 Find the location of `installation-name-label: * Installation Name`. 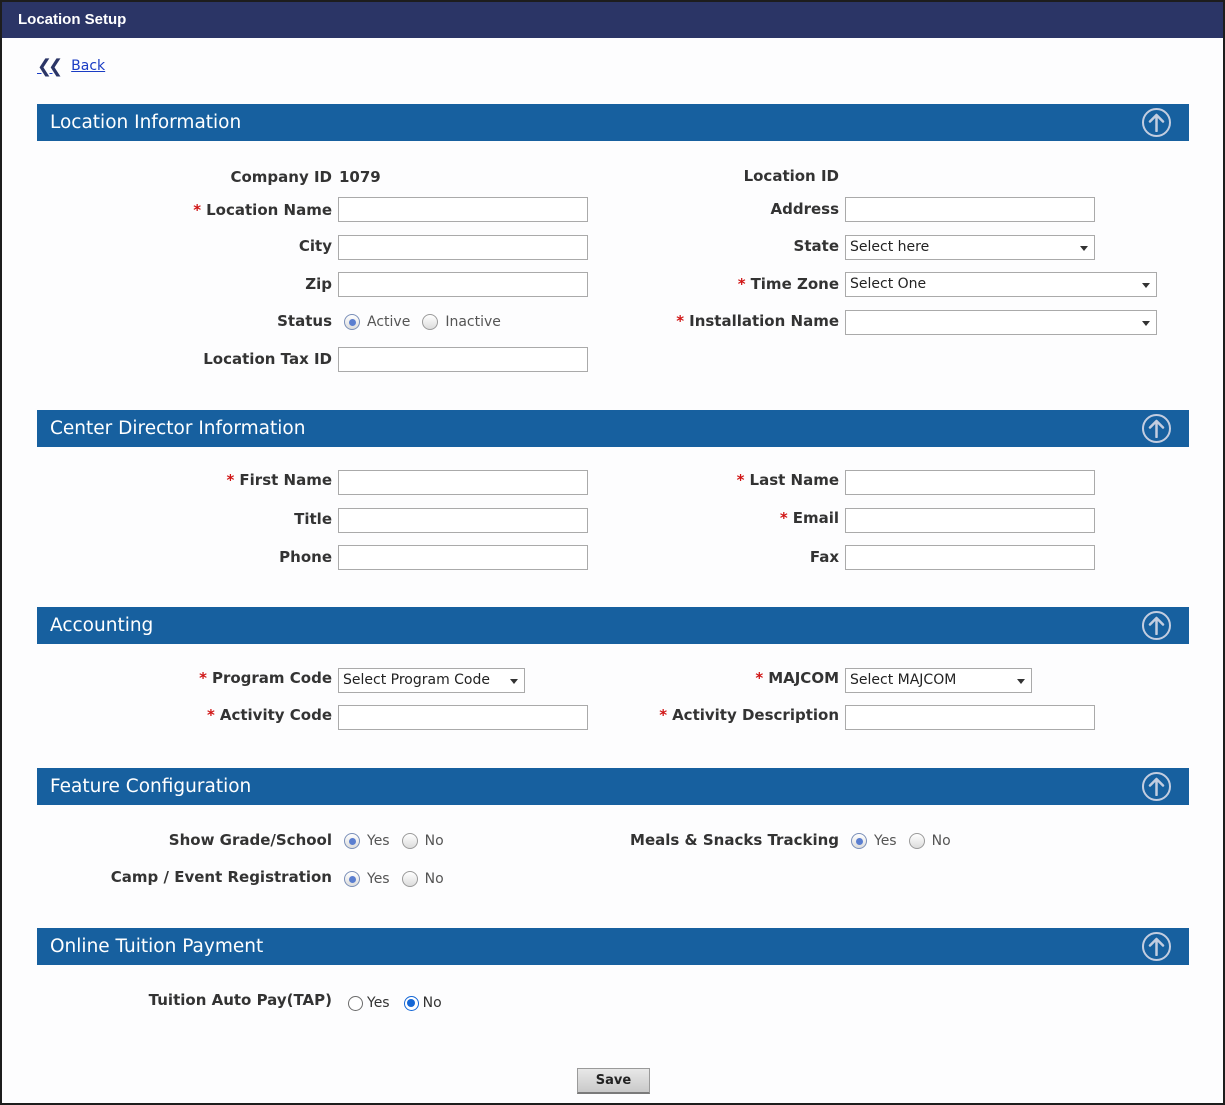

installation-name-label: * Installation Name is located at coordinates (757, 321).